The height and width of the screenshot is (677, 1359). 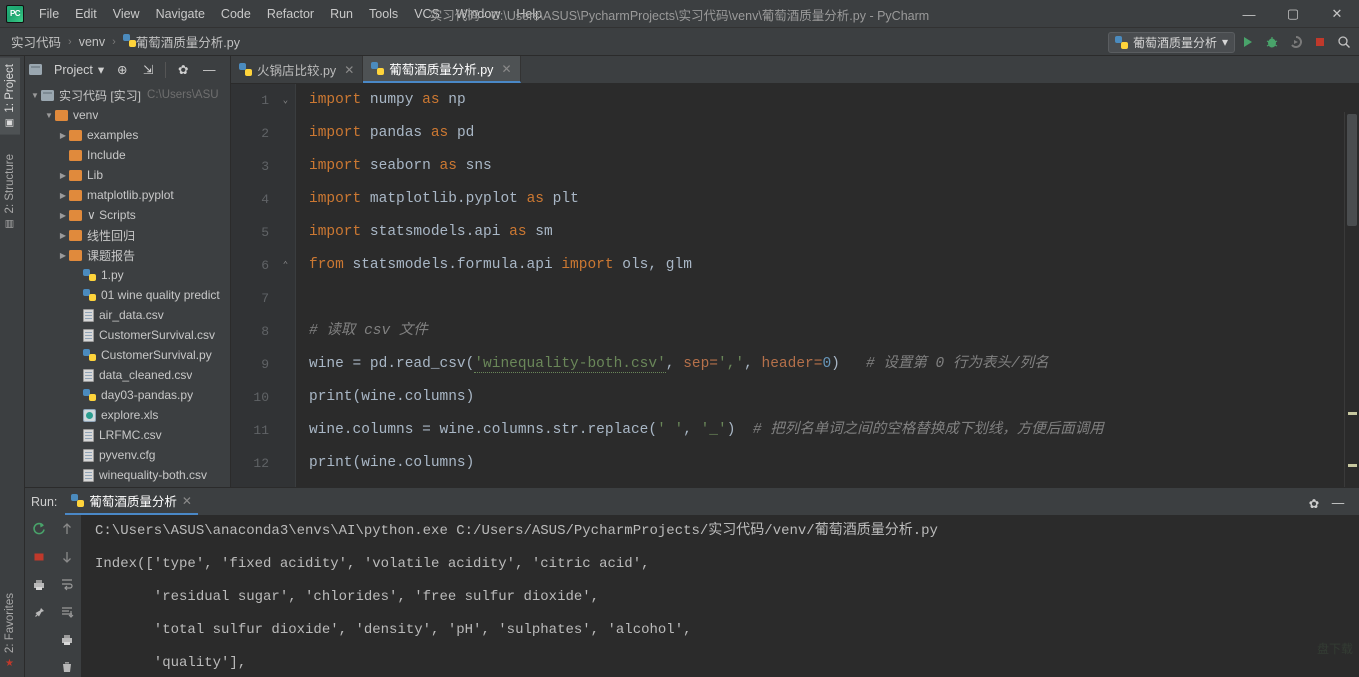 What do you see at coordinates (127, 315) in the screenshot?
I see `tree-item: air_data.csv` at bounding box center [127, 315].